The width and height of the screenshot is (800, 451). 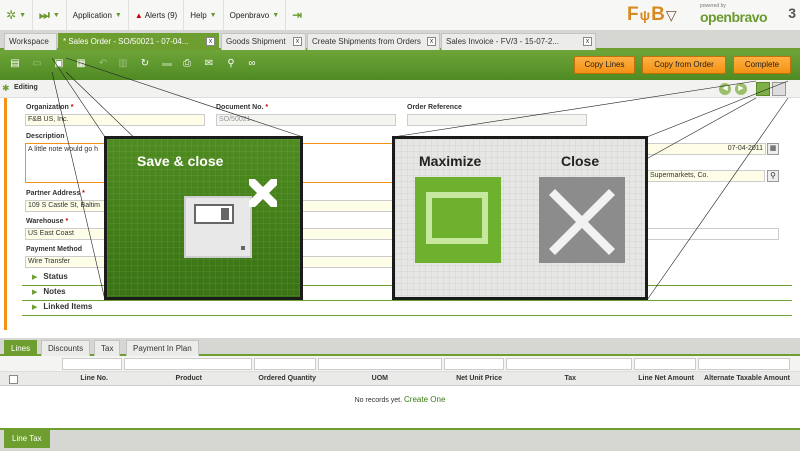 I want to click on create-one-link: Create One, so click(x=424, y=399).